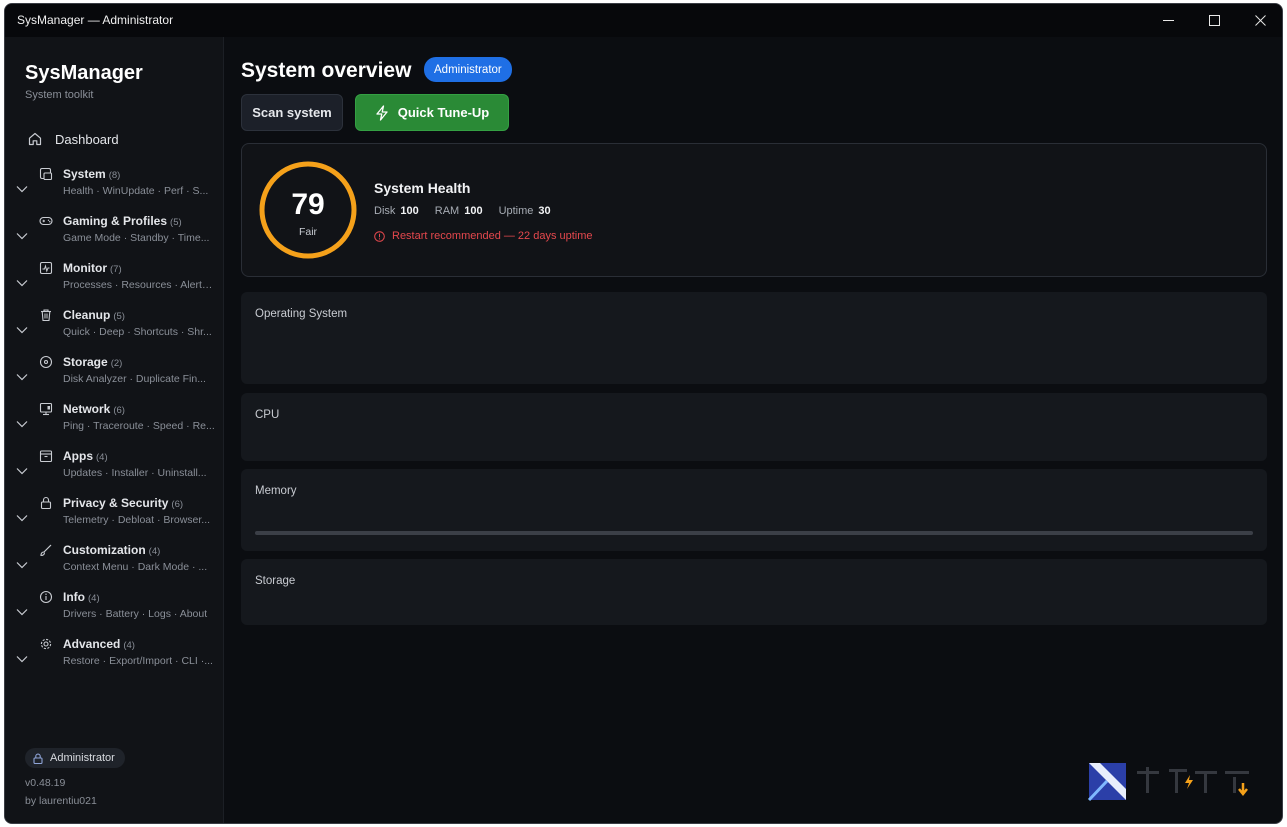  I want to click on minimize-icon, so click(1168, 20).